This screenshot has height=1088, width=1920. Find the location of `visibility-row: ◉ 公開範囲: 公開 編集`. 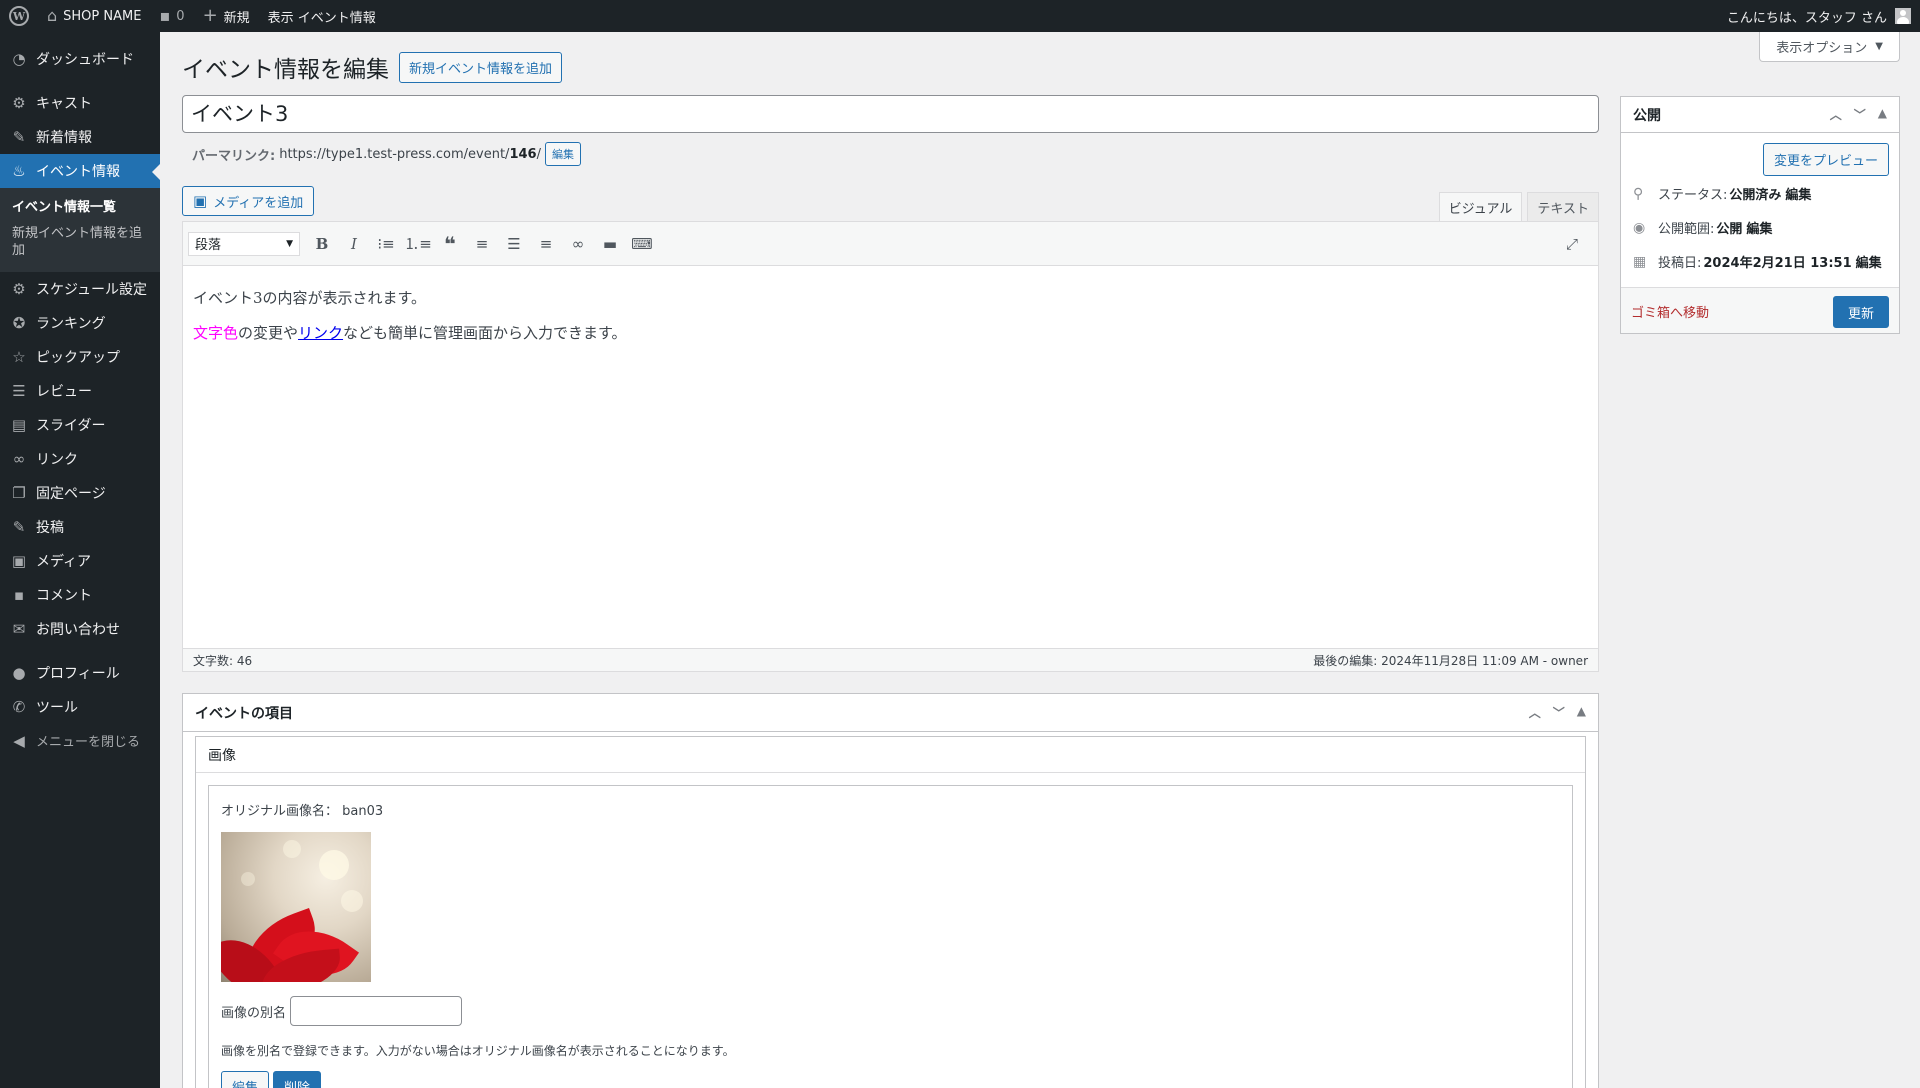

visibility-row: ◉ 公開範囲: 公開 編集 is located at coordinates (1703, 228).